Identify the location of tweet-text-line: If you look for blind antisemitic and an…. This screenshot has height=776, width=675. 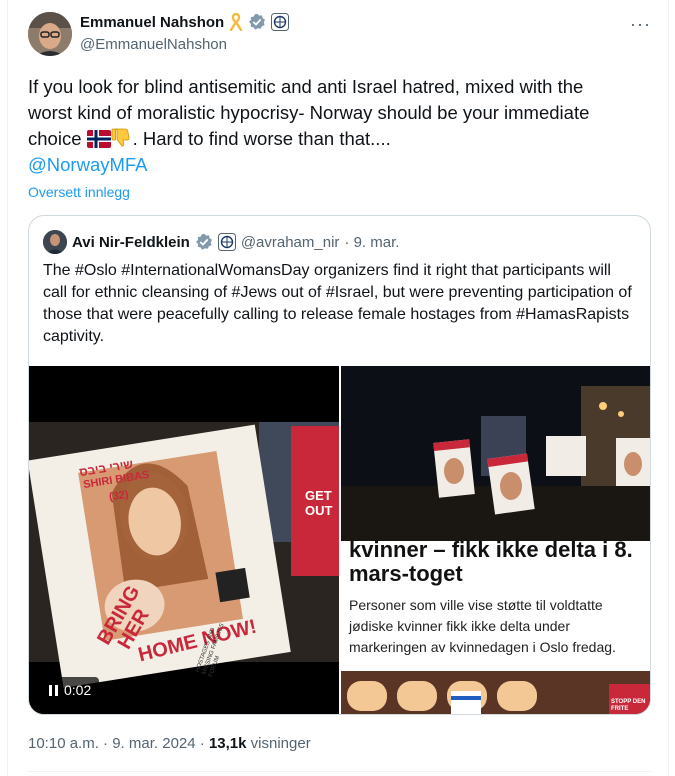
(306, 86).